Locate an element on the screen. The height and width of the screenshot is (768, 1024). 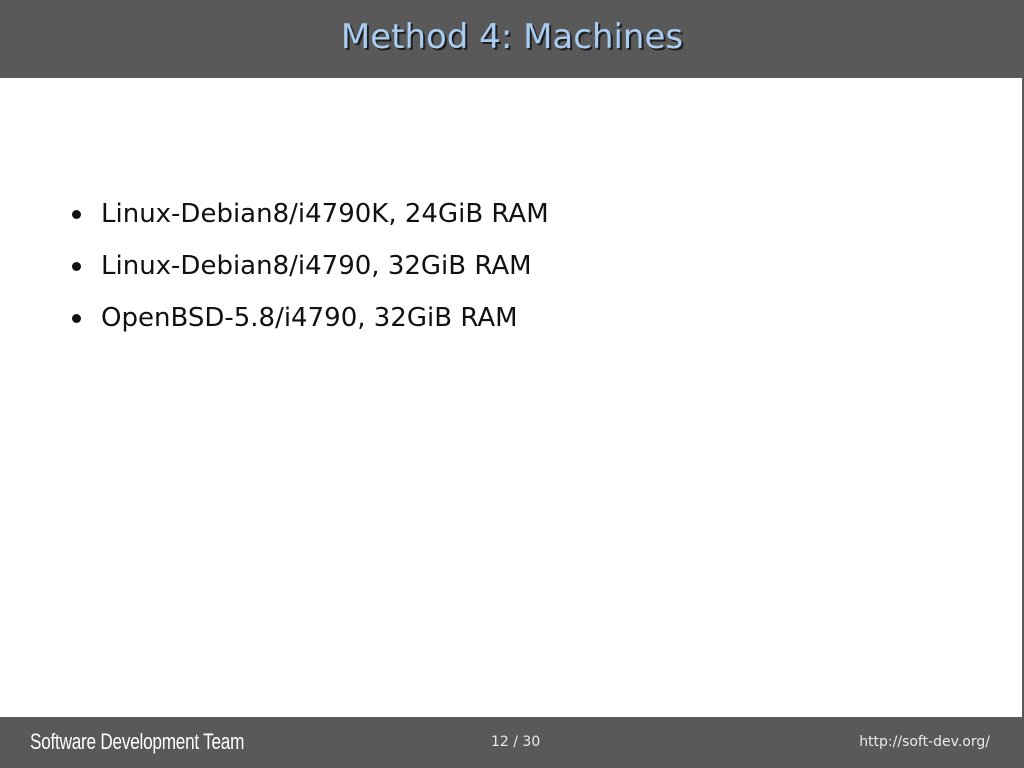
bullet-text: OpenBSD-5.8/i4790, 32GiB RAM is located at coordinates (309, 318).